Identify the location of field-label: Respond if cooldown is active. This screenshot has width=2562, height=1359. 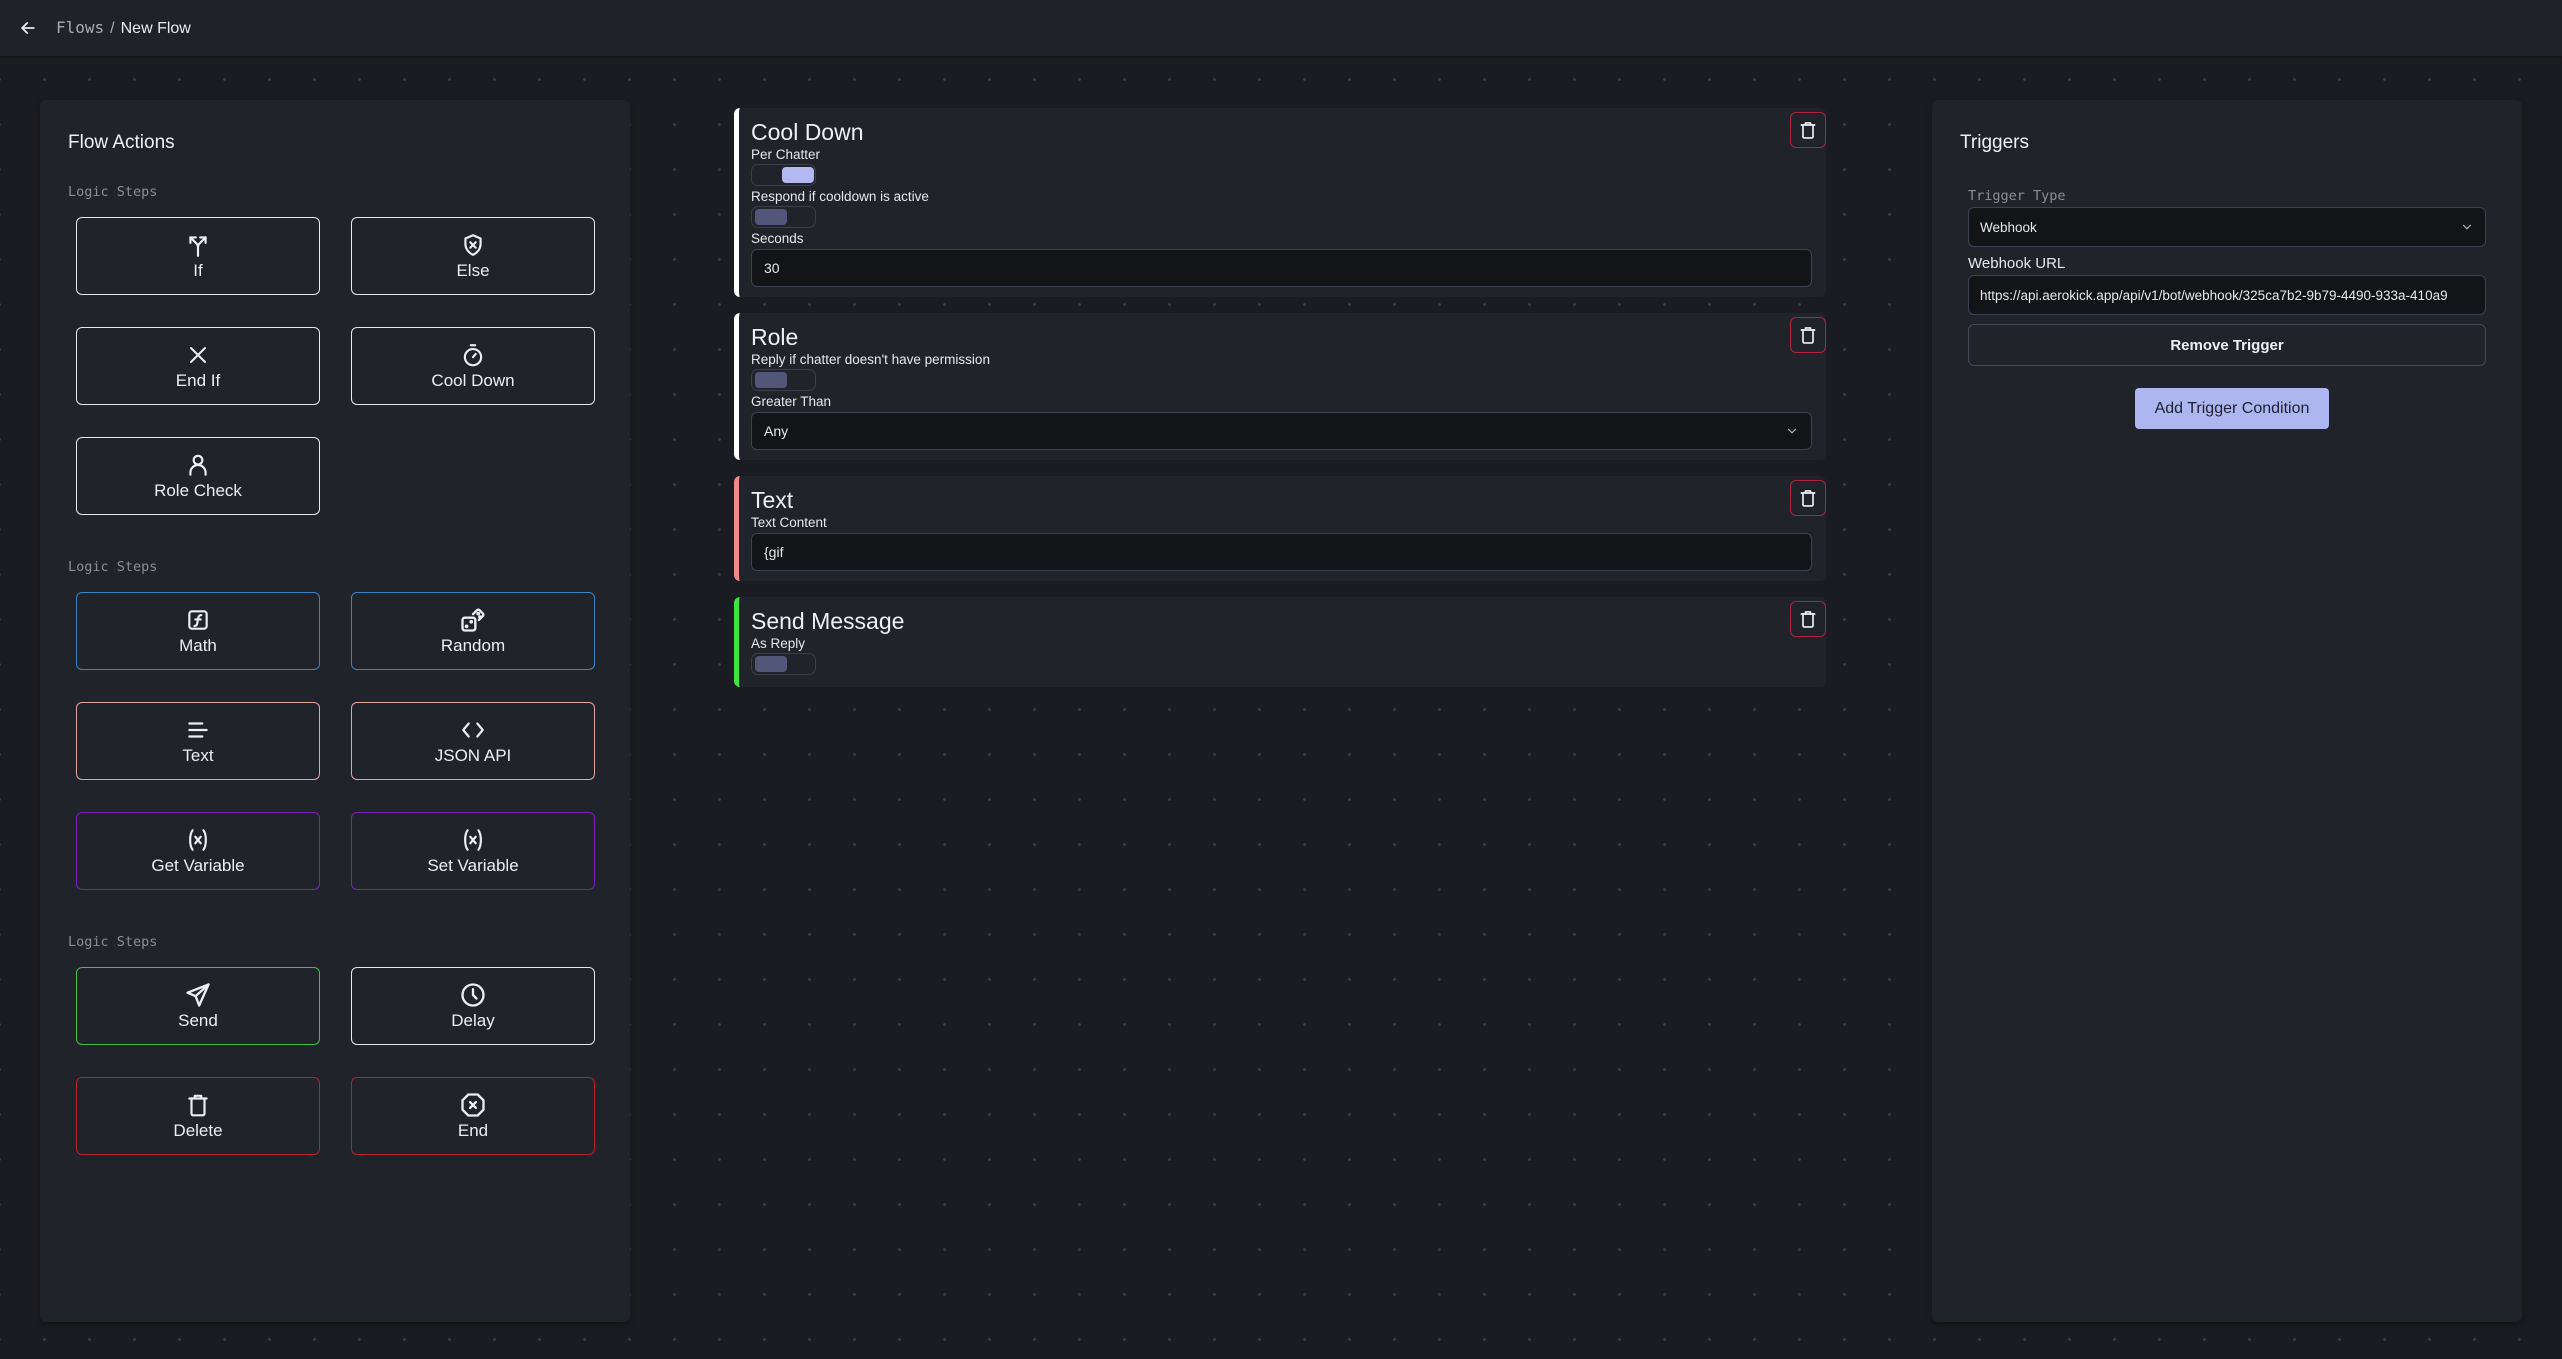
(840, 196).